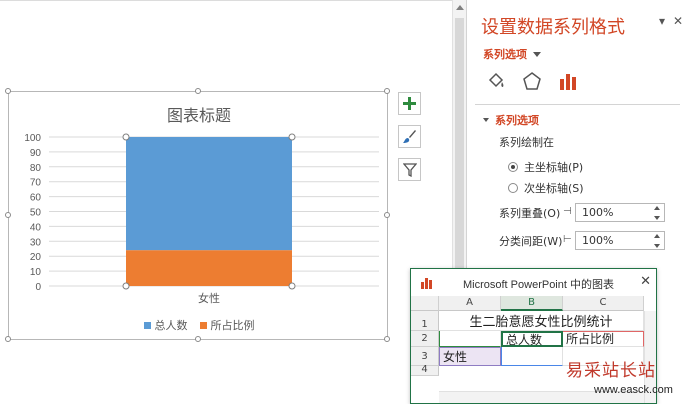 The width and height of the screenshot is (685, 404). Describe the element at coordinates (662, 21) in the screenshot. I see `pane-options-icon: ▾` at that location.